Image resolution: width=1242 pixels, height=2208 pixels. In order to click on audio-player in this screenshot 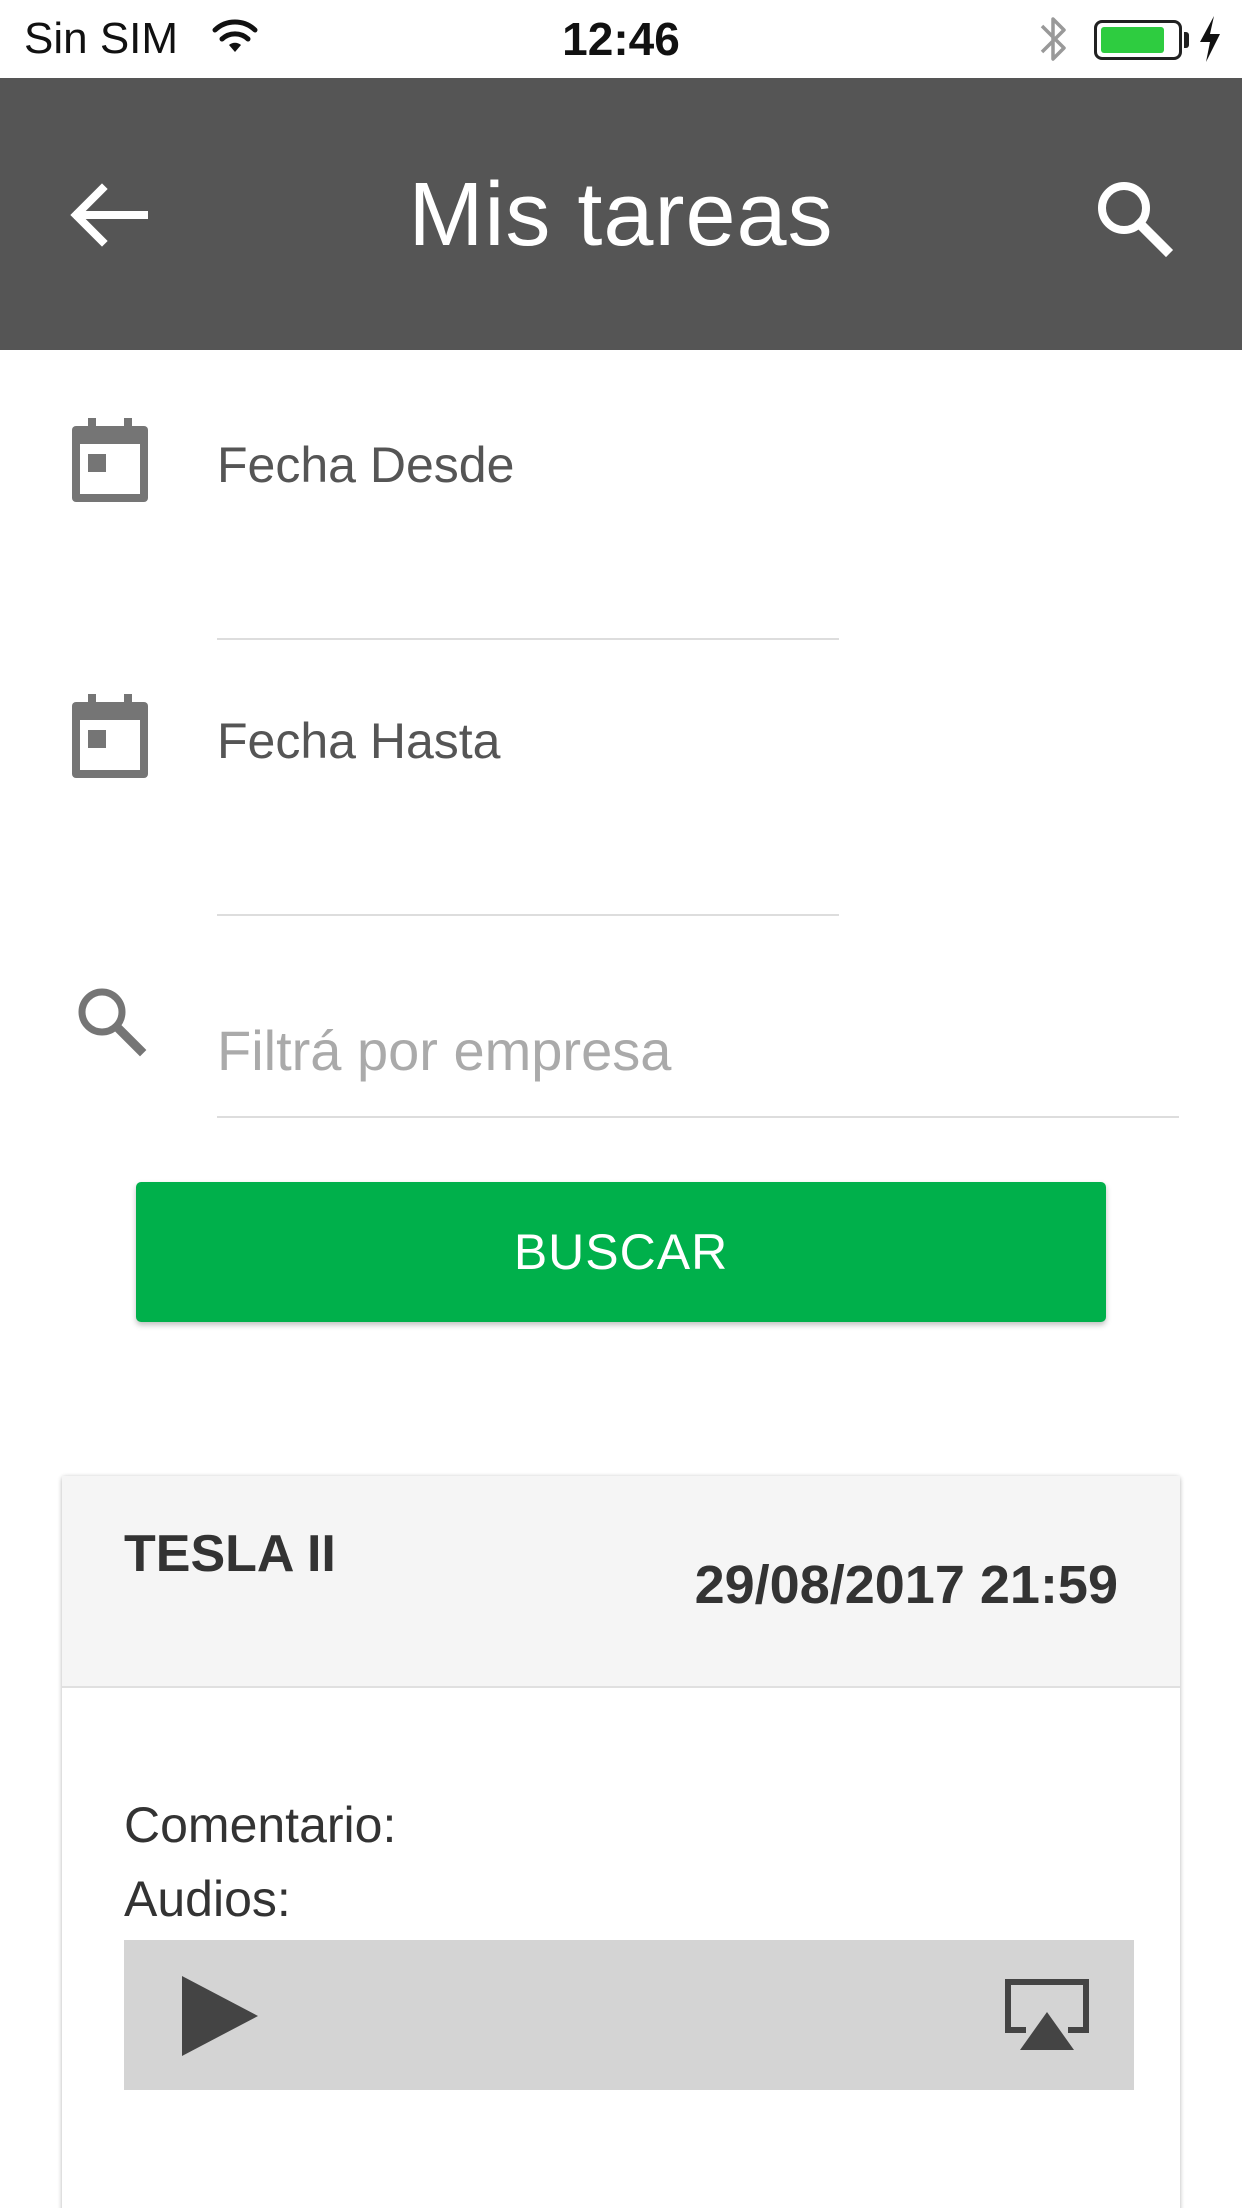, I will do `click(629, 2015)`.